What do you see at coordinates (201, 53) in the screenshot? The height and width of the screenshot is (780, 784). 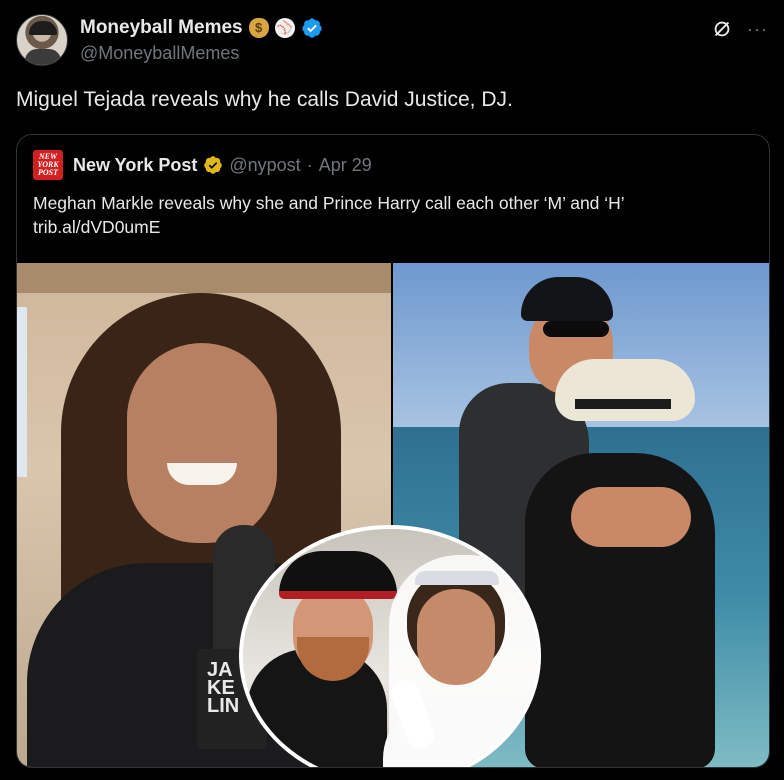 I see `author-handle: @MoneyballMemes` at bounding box center [201, 53].